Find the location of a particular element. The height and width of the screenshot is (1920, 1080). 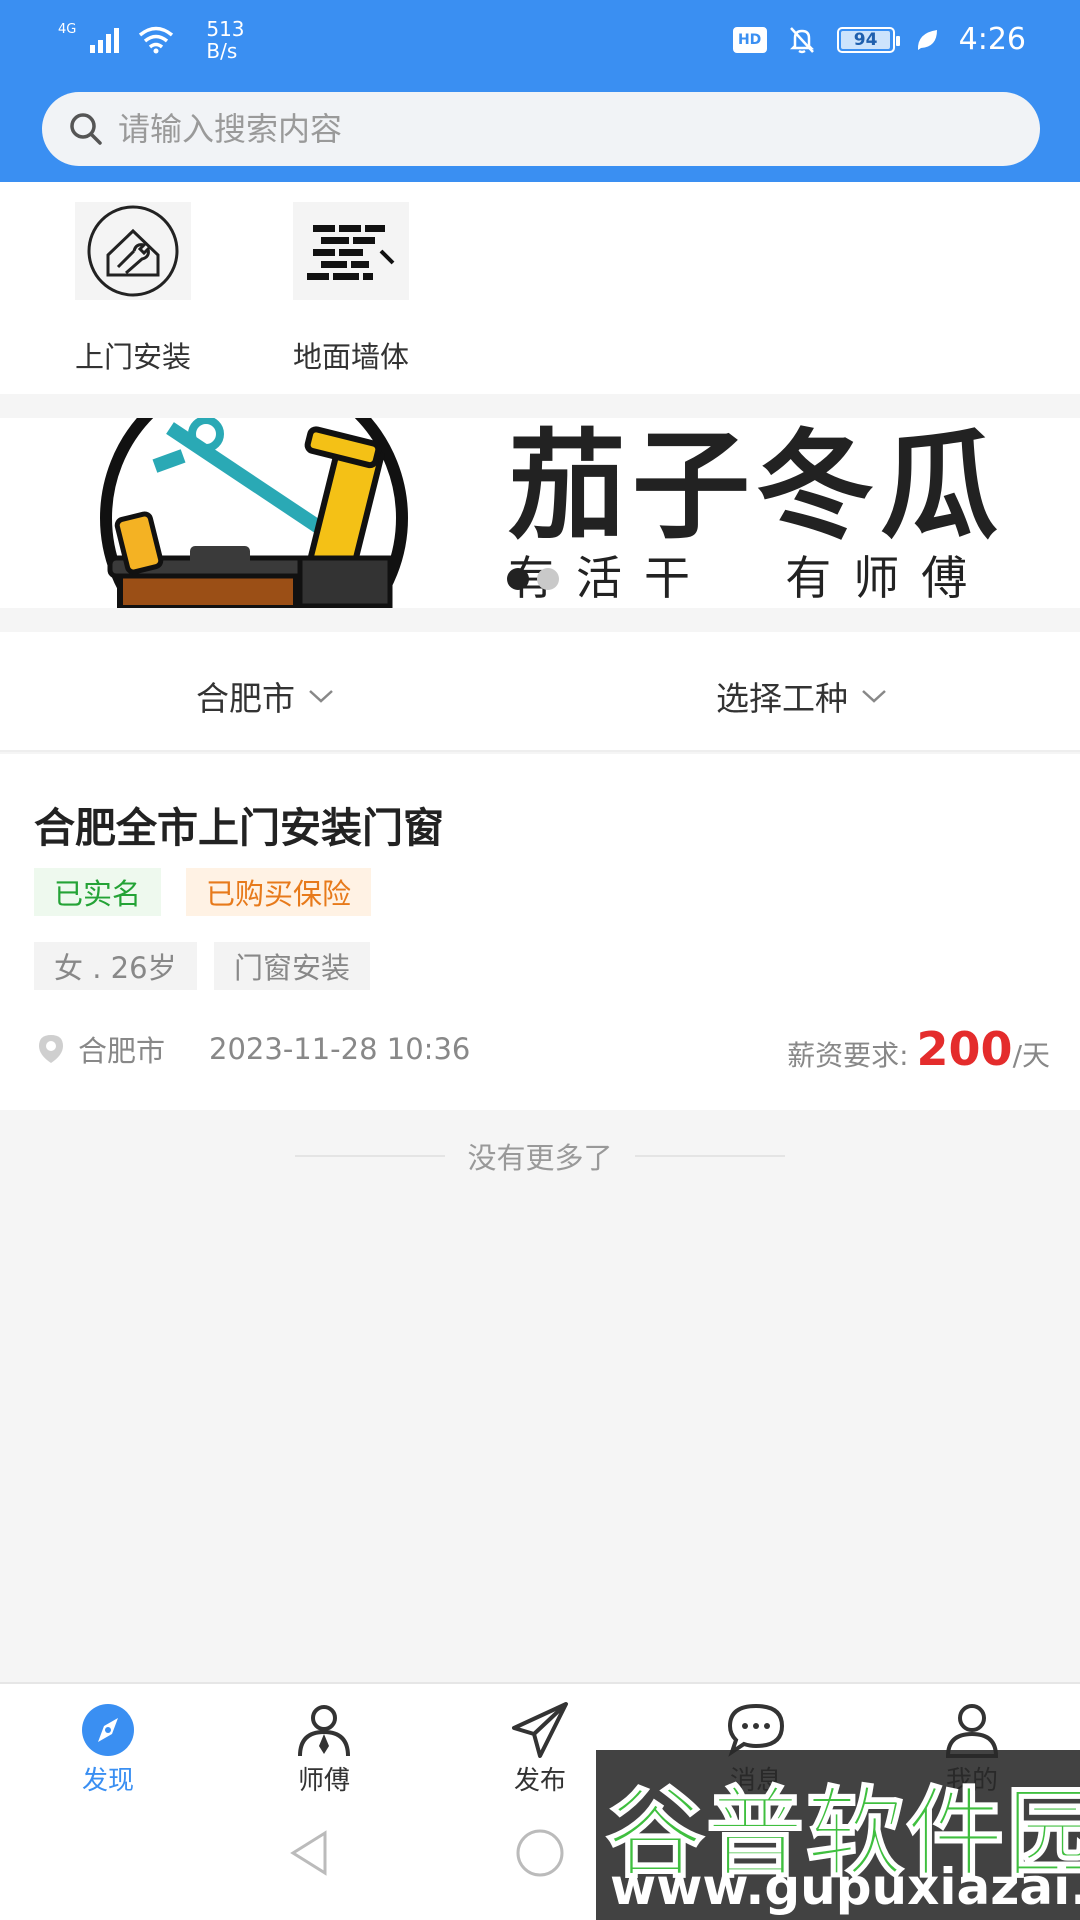

tab-masters: 师傅 is located at coordinates (324, 1749).